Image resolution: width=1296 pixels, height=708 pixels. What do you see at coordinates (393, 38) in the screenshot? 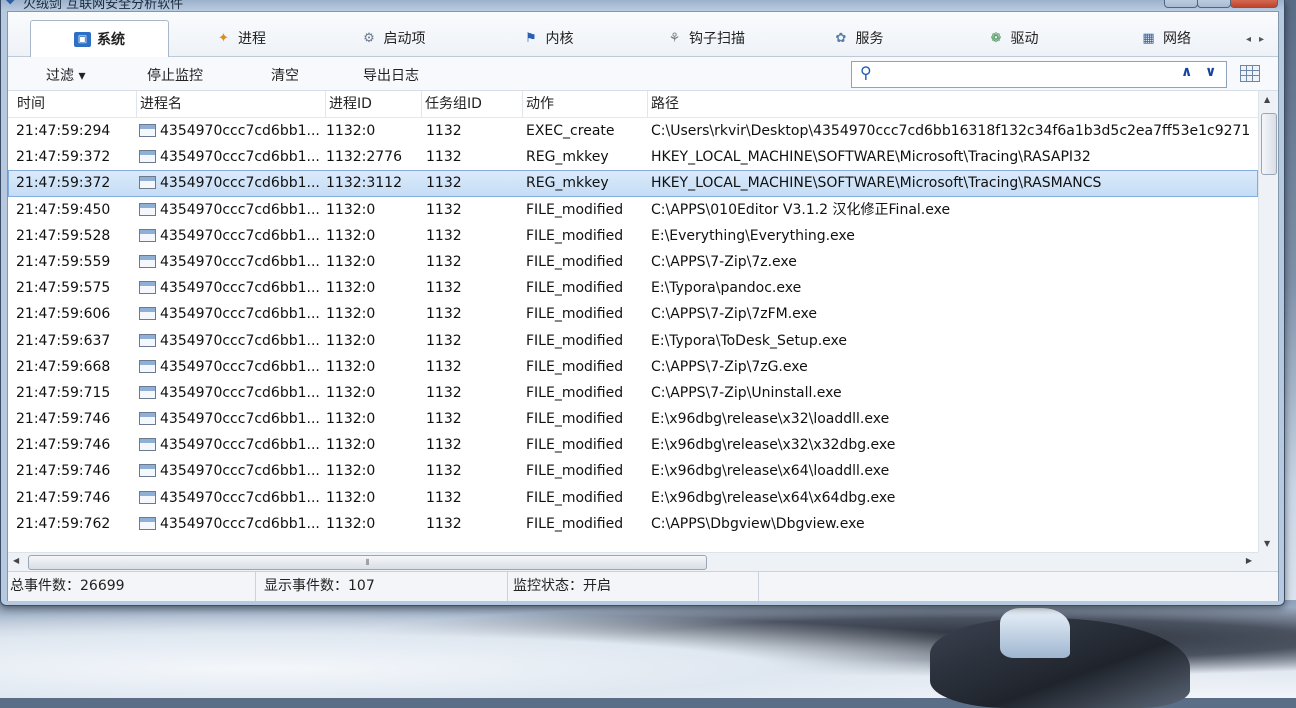
I see `tab-startup: ⚙ 启动项` at bounding box center [393, 38].